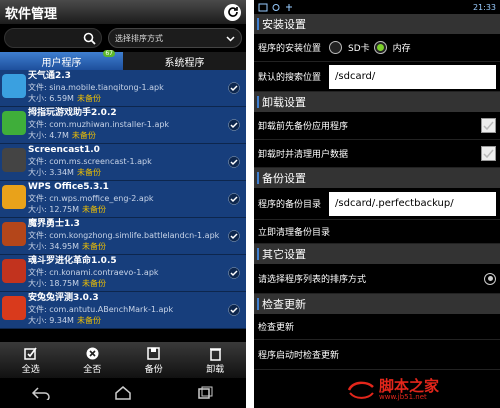 This screenshot has width=500, height=408. Describe the element at coordinates (175, 38) in the screenshot. I see `sort-select: 选择排序方式` at that location.